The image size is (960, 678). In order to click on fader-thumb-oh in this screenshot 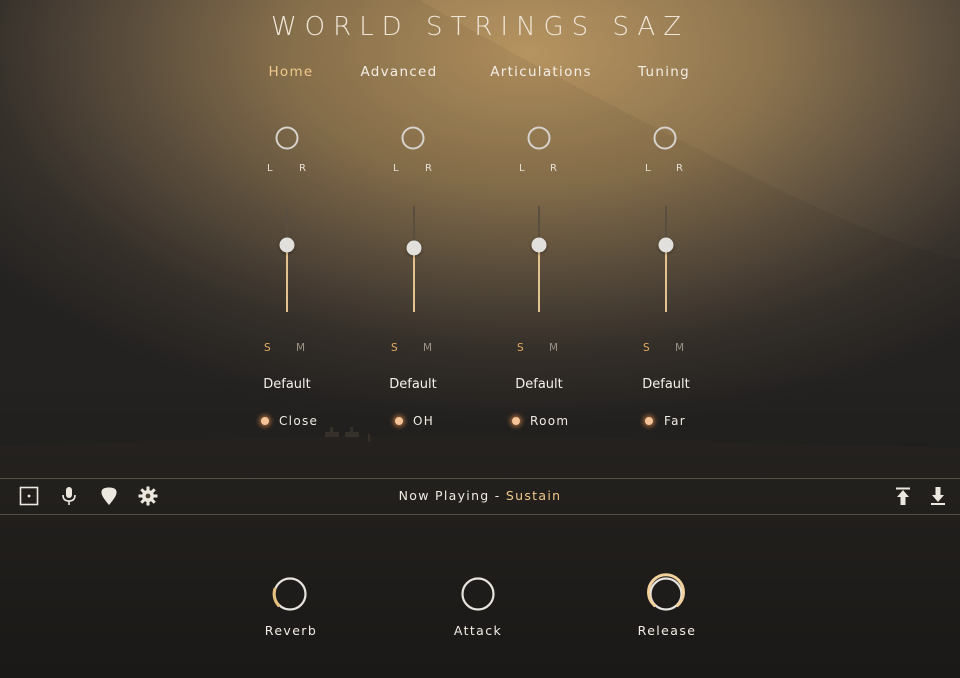, I will do `click(414, 248)`.